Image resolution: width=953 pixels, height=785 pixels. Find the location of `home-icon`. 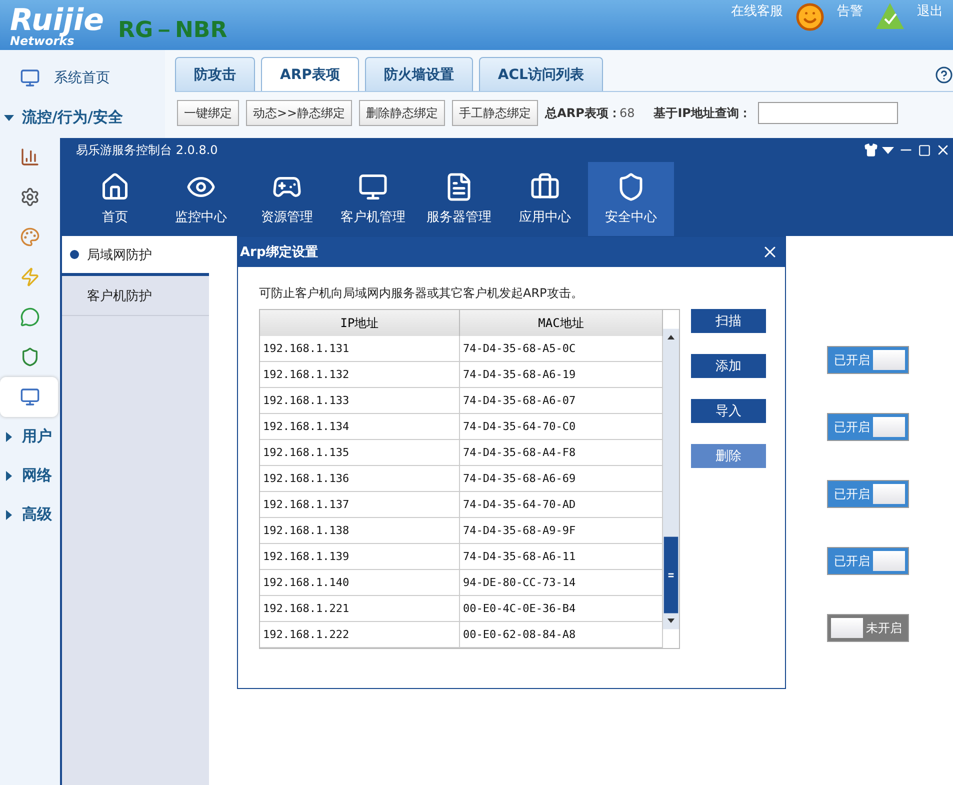

home-icon is located at coordinates (115, 187).